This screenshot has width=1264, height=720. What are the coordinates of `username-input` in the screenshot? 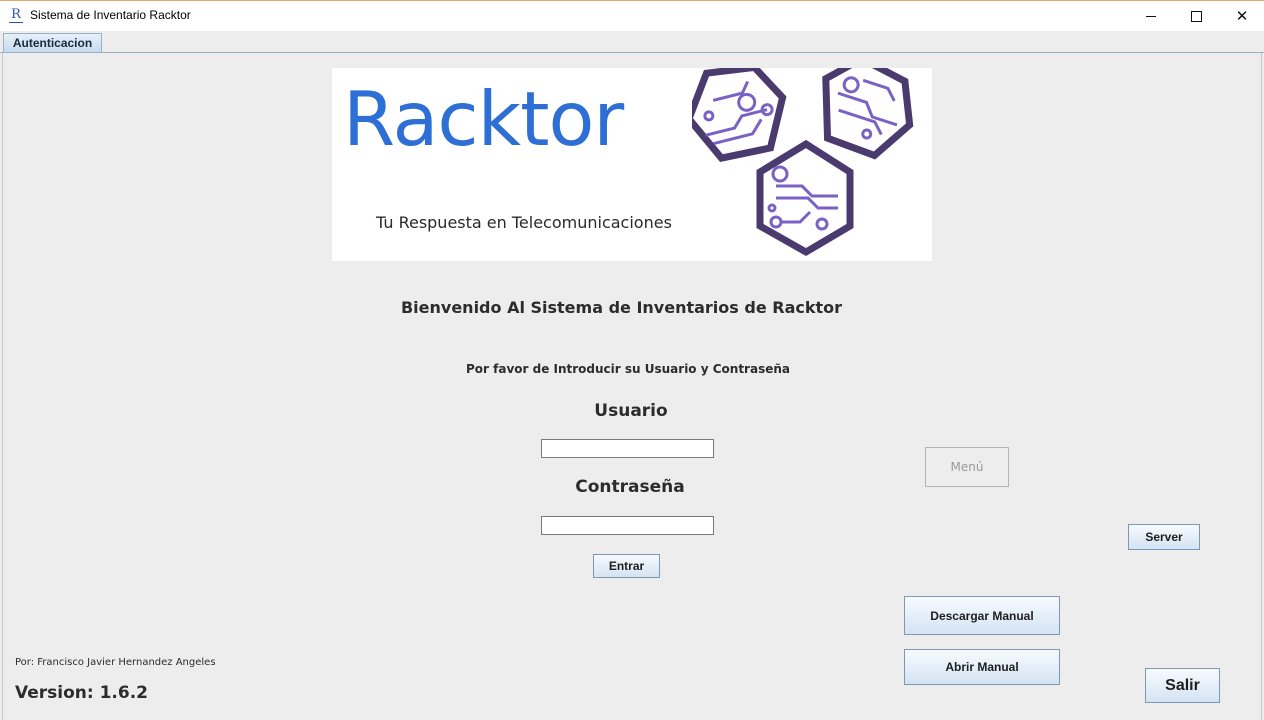 It's located at (627, 448).